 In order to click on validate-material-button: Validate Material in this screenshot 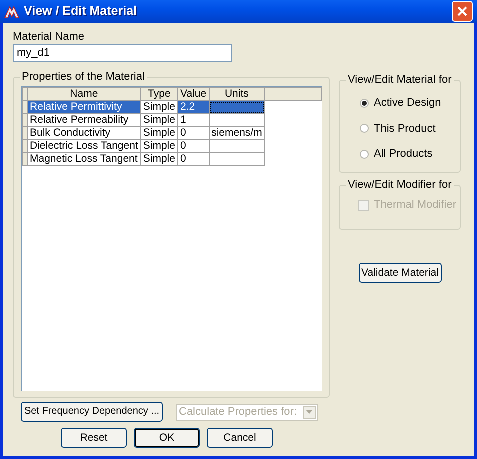, I will do `click(400, 273)`.